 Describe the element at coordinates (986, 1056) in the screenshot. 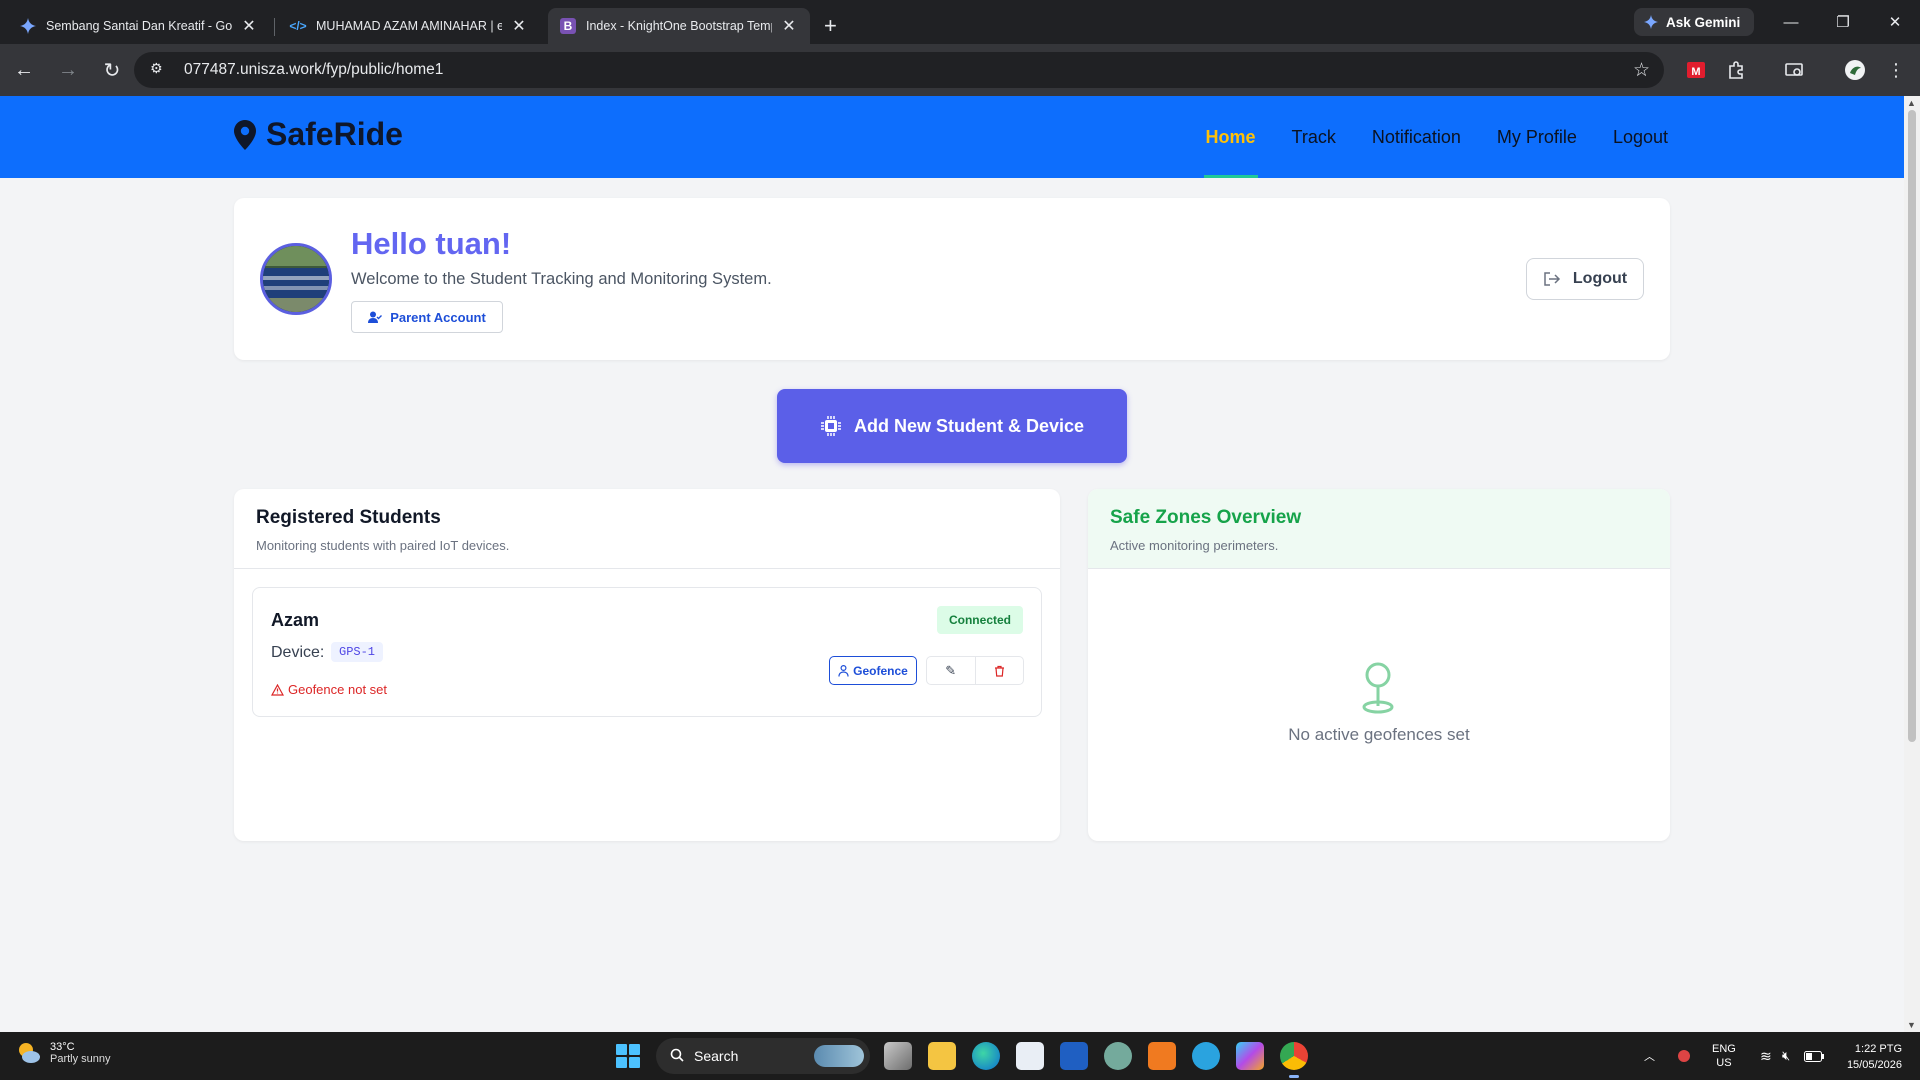

I see `edge-browser-icon` at that location.